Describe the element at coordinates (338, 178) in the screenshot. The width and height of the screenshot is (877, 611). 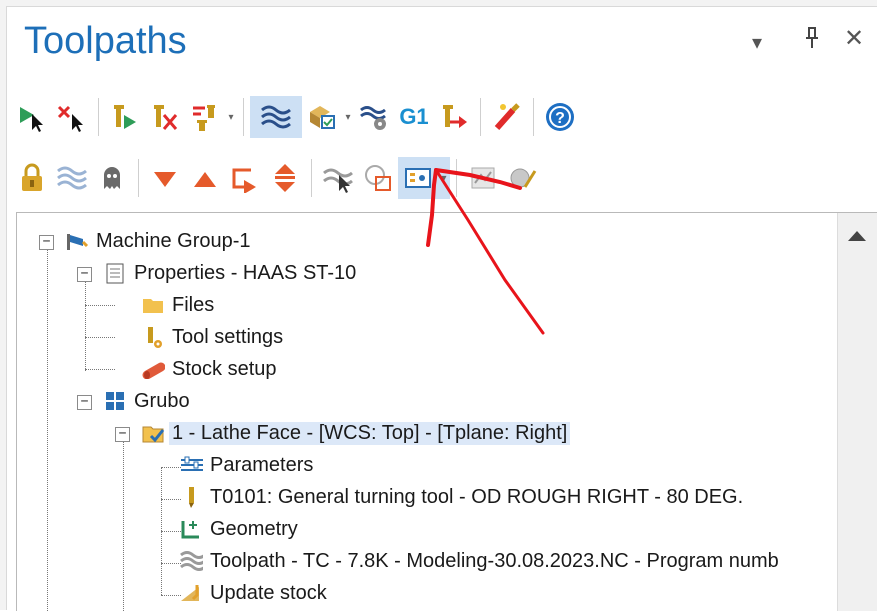
I see `hide-toolpath-icon` at that location.